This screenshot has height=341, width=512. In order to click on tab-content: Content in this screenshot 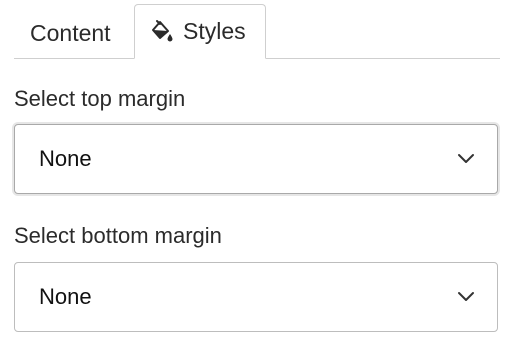, I will do `click(70, 33)`.